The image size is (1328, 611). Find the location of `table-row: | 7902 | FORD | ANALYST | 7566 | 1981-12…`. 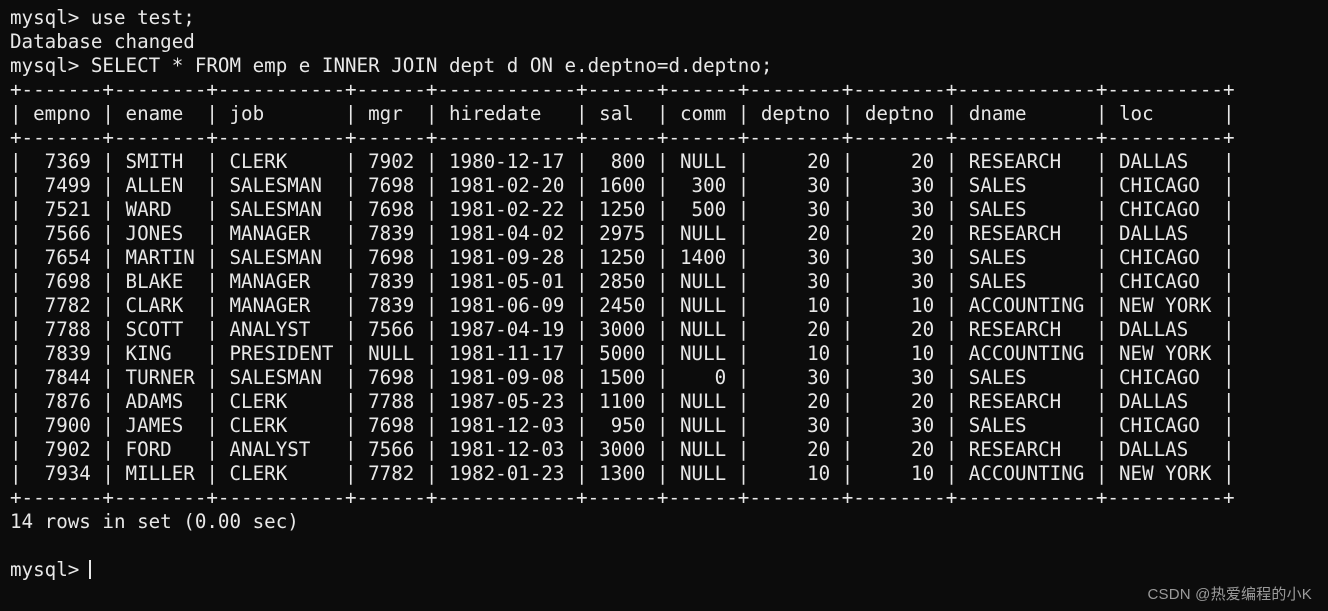

table-row: | 7902 | FORD | ANALYST | 7566 | 1981-12… is located at coordinates (622, 449).